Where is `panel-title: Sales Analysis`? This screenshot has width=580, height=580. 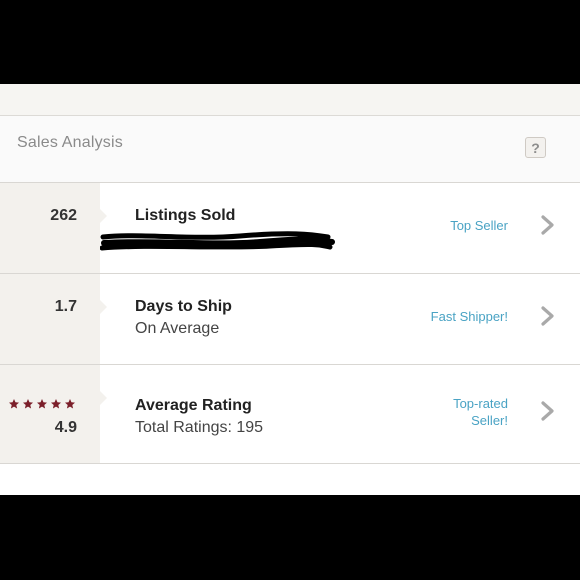
panel-title: Sales Analysis is located at coordinates (70, 142).